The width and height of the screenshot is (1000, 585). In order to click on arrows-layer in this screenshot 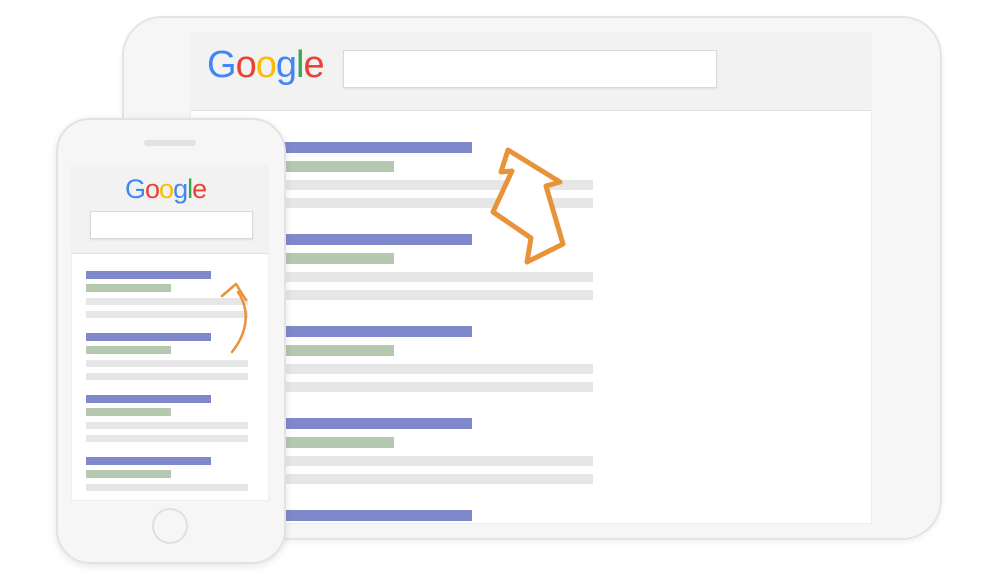, I will do `click(393, 250)`.